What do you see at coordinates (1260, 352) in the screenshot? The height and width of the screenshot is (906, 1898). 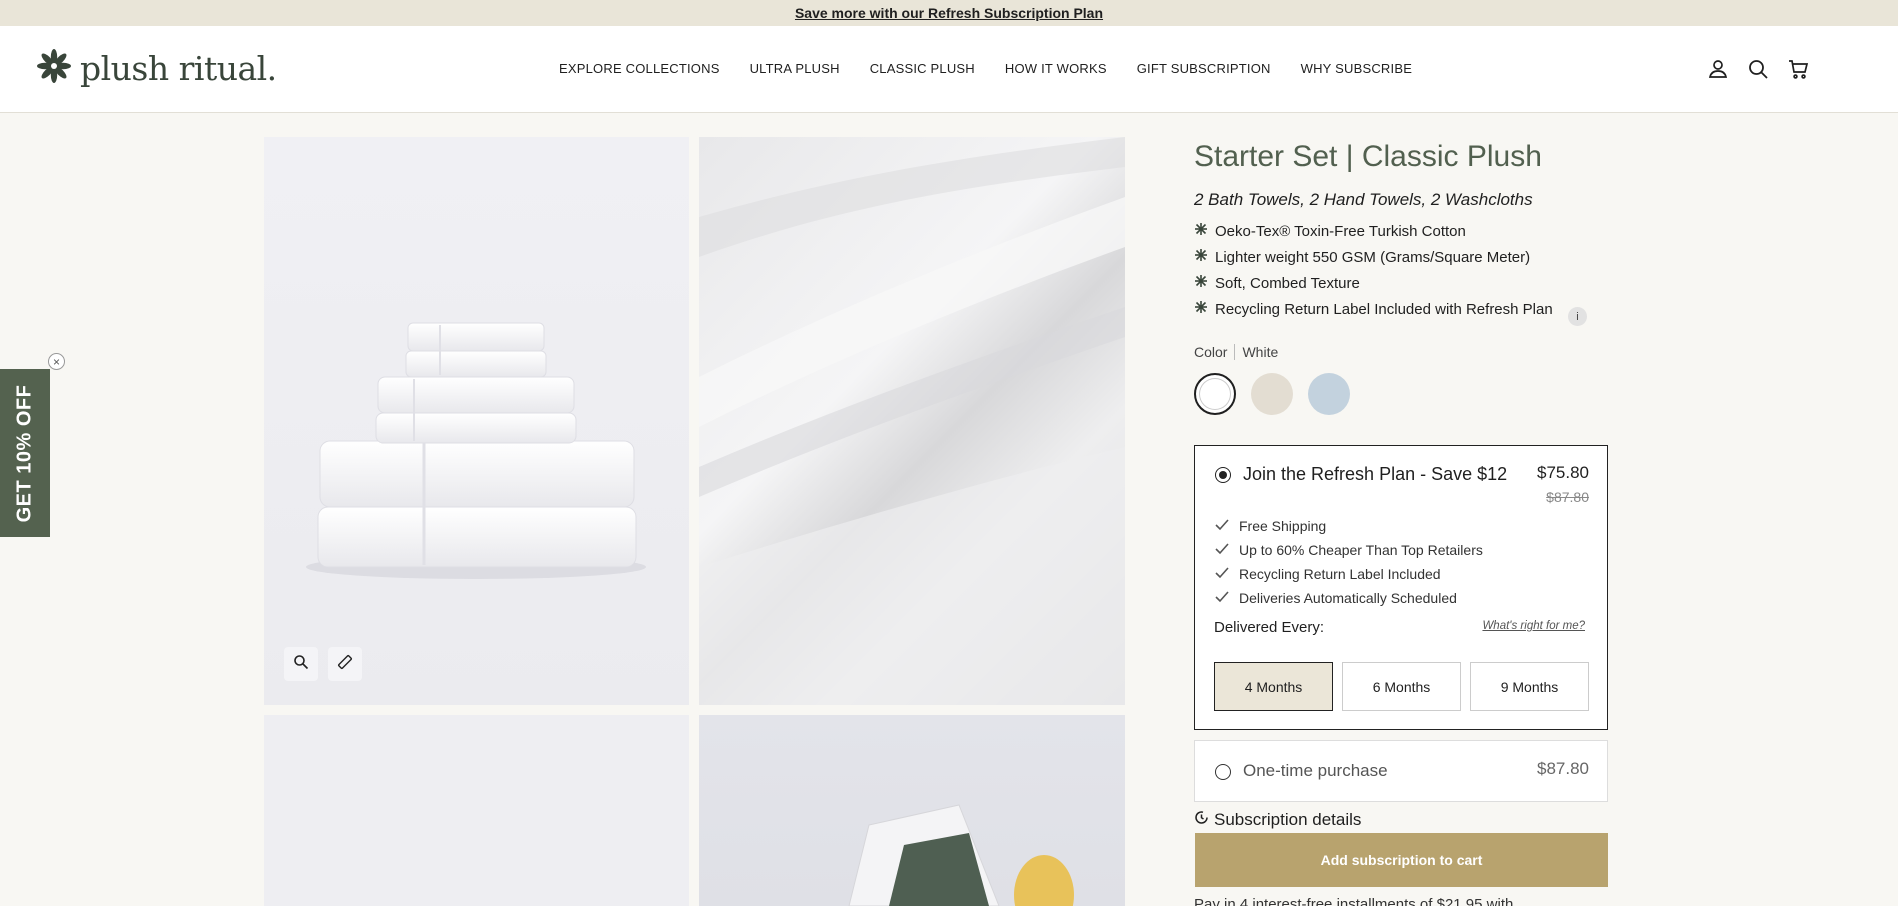 I see `color-value: White` at bounding box center [1260, 352].